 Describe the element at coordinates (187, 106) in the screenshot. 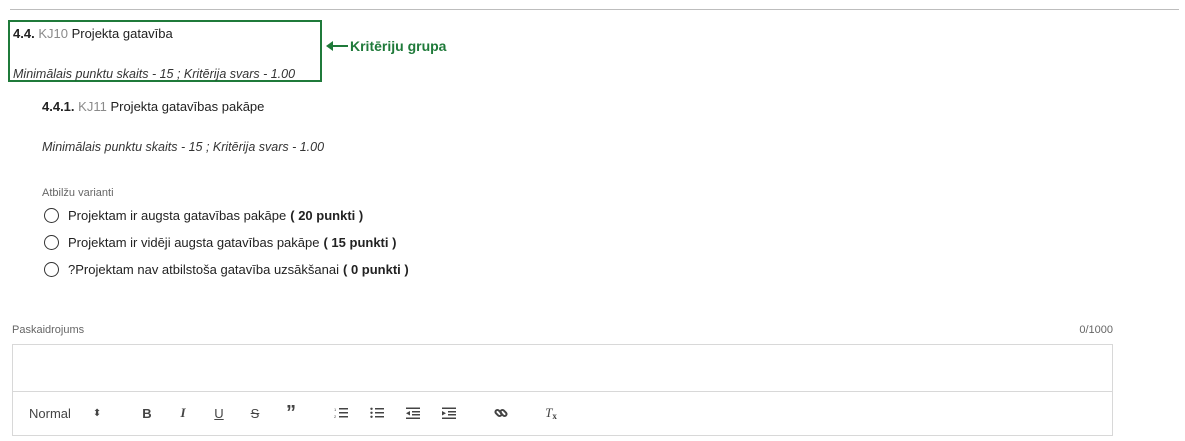

I see `criterion-title: Projekta gatavības pakāpe` at that location.